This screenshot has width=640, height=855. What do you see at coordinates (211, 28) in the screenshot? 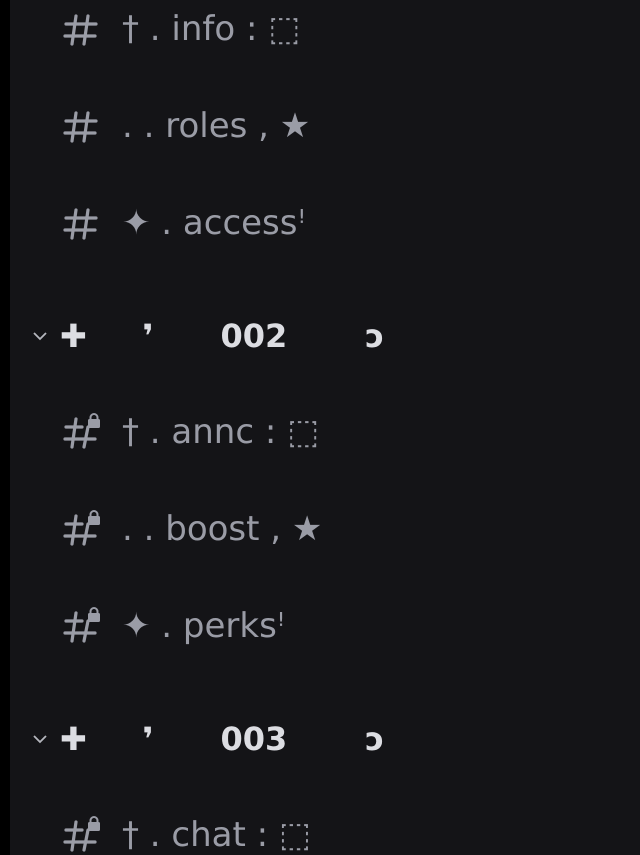
I see `channel-name: † . info : ⬚` at bounding box center [211, 28].